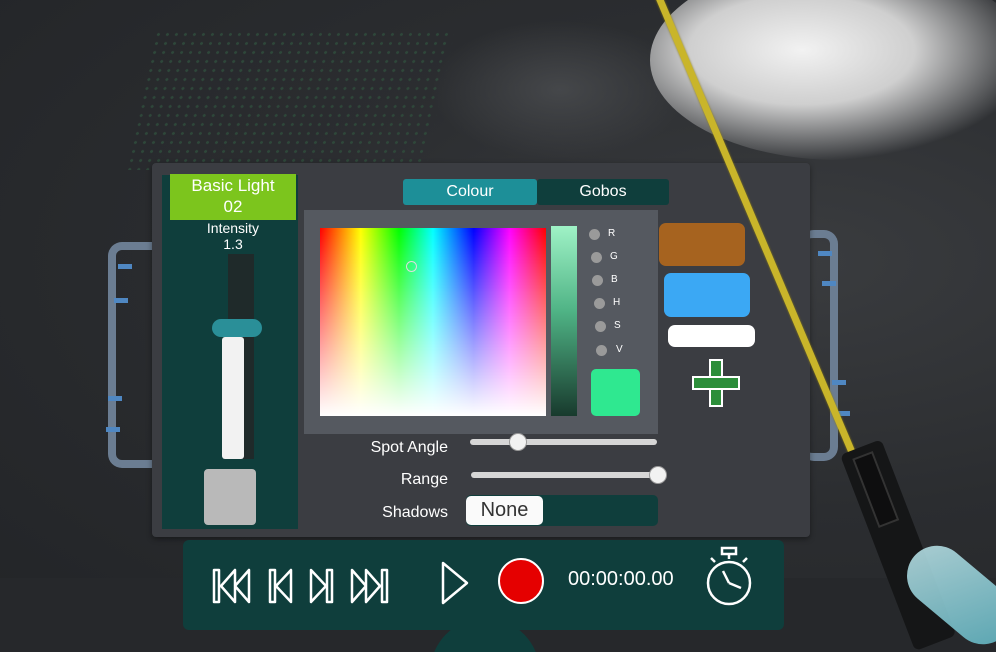 The image size is (996, 652). I want to click on add-colour-button, so click(716, 383).